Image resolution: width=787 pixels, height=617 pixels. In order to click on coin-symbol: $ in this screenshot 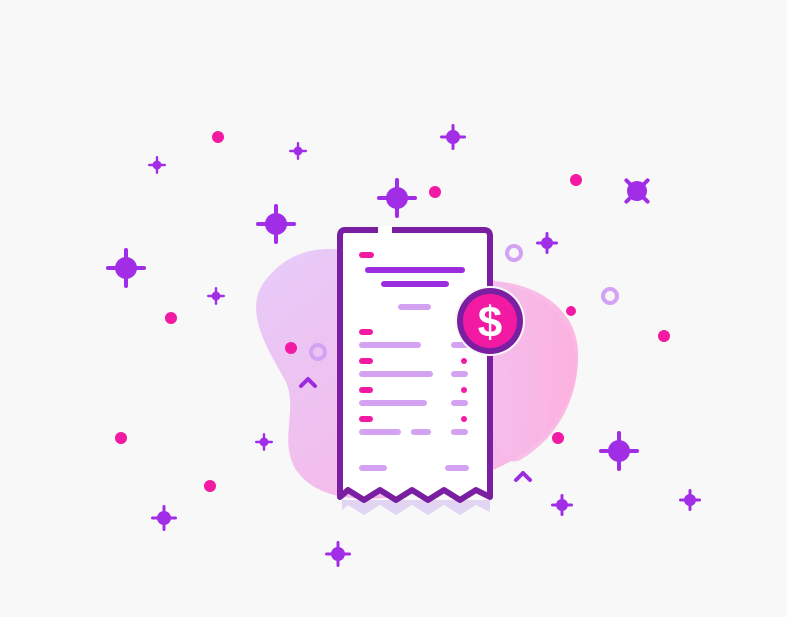, I will do `click(490, 322)`.